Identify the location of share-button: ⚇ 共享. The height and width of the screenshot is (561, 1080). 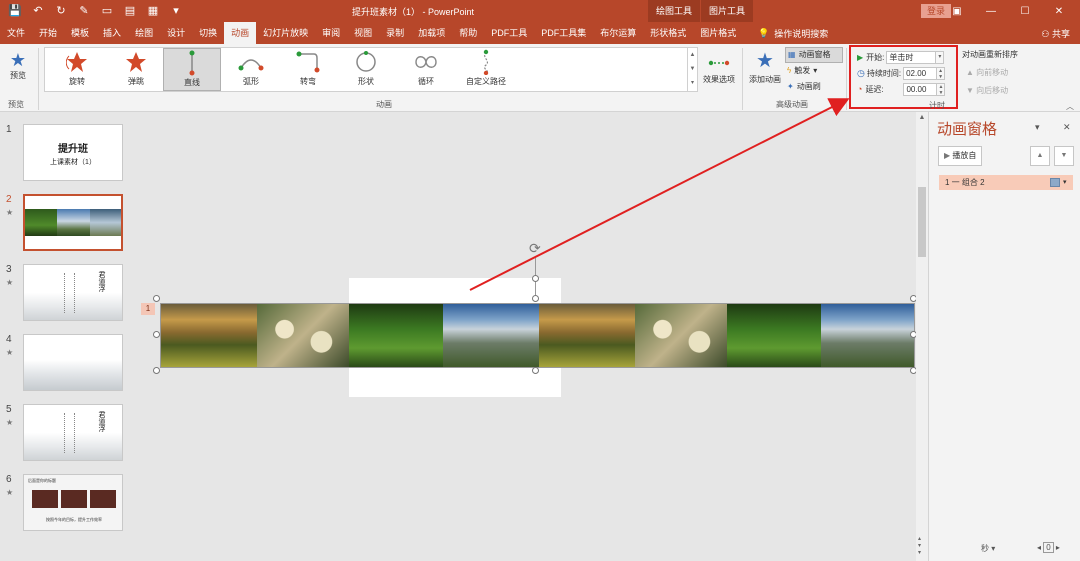
(1055, 33).